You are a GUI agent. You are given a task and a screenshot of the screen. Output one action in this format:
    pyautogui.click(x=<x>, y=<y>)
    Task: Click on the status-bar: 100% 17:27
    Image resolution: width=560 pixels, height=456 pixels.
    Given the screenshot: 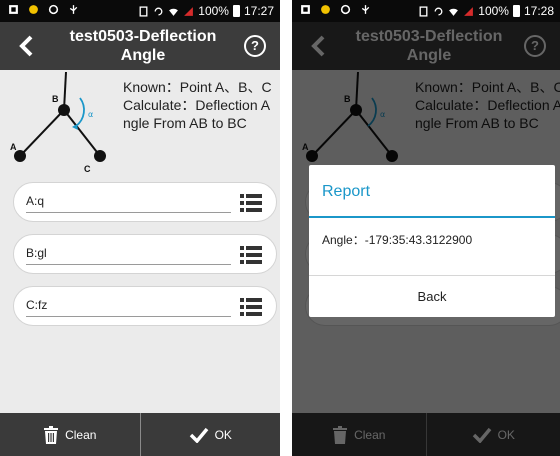 What is the action you would take?
    pyautogui.click(x=140, y=11)
    